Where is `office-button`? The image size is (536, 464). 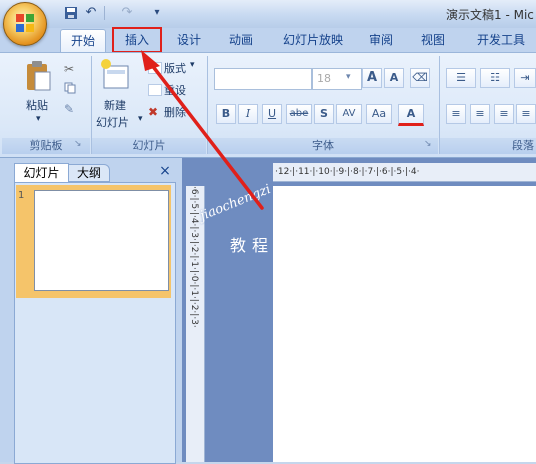
office-button is located at coordinates (25, 24).